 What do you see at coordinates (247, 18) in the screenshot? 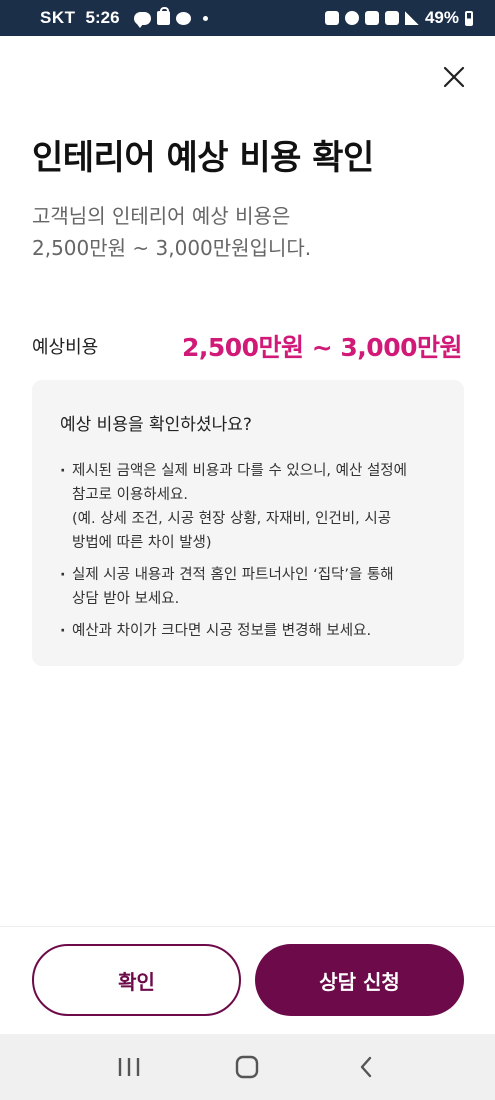
I see `status-bar: SKT 5:26 49%` at bounding box center [247, 18].